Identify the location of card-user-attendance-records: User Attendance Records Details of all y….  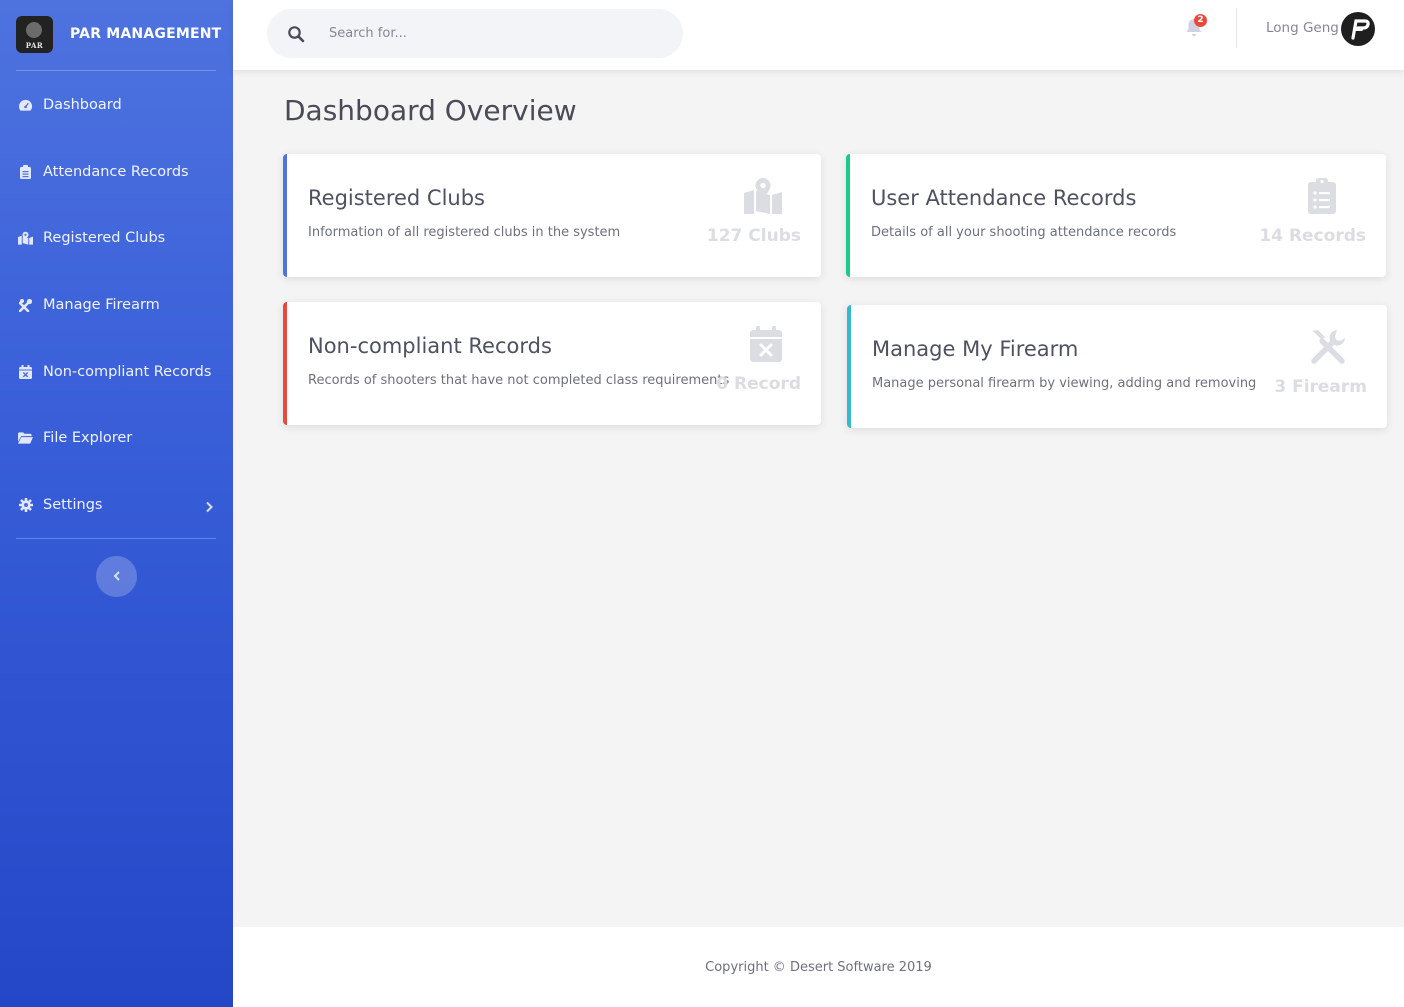
(1116, 215).